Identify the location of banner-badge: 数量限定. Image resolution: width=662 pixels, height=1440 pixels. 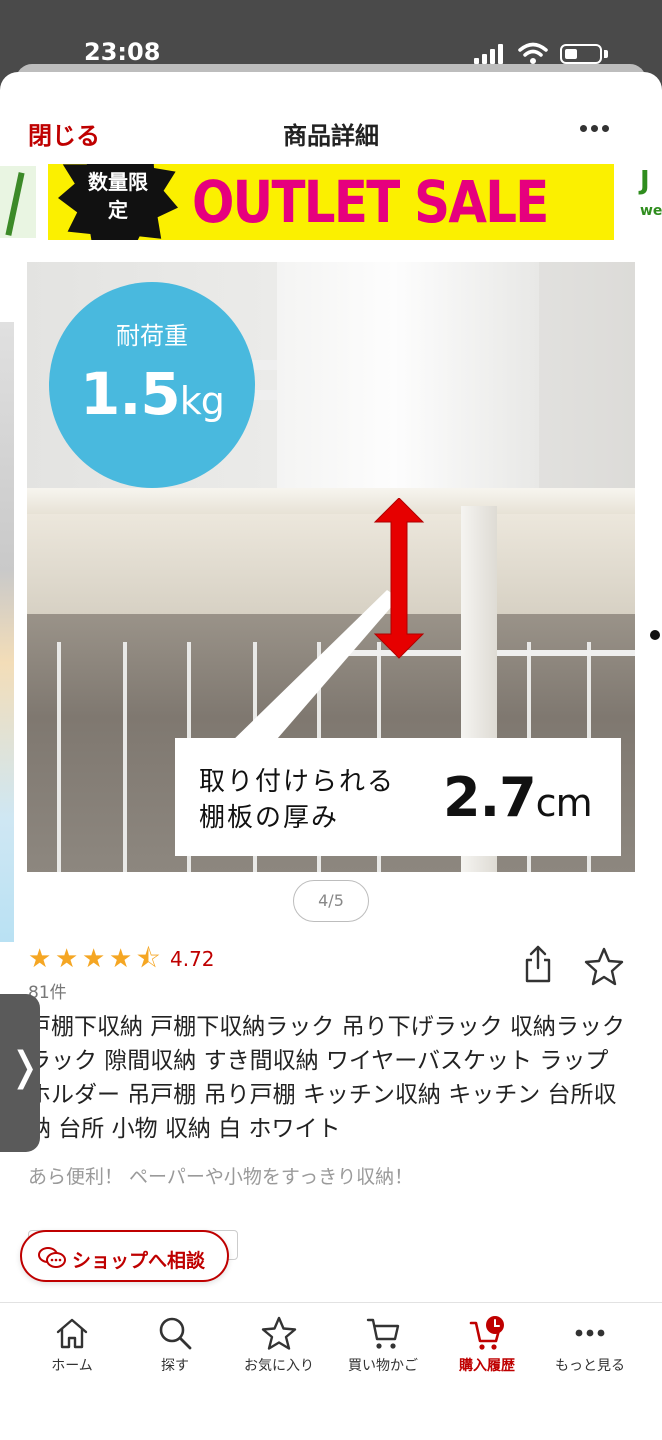
(118, 196).